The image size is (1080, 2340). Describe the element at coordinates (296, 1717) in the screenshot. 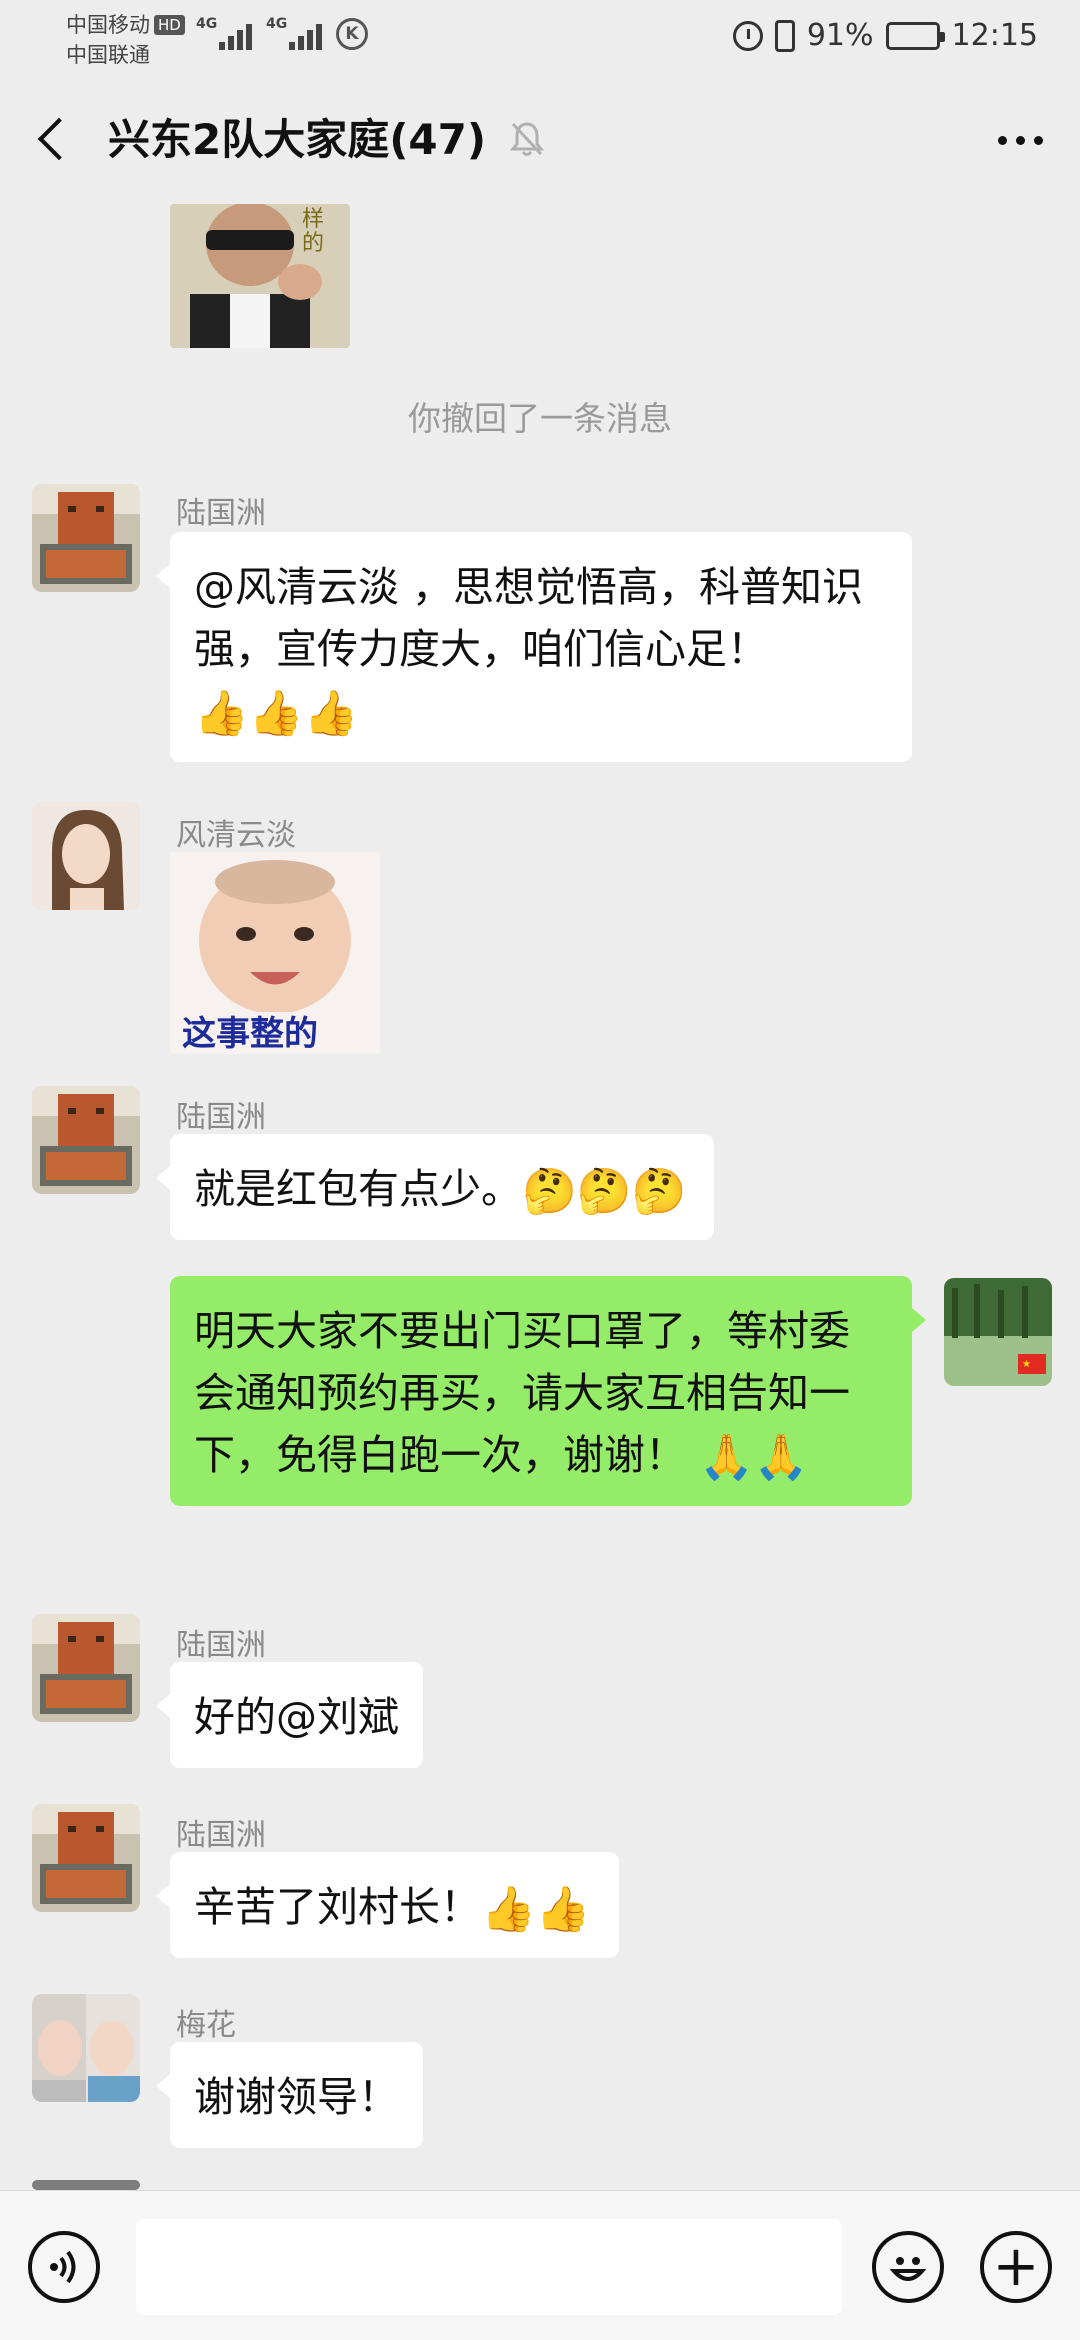

I see `message-text: 好的@刘斌` at that location.